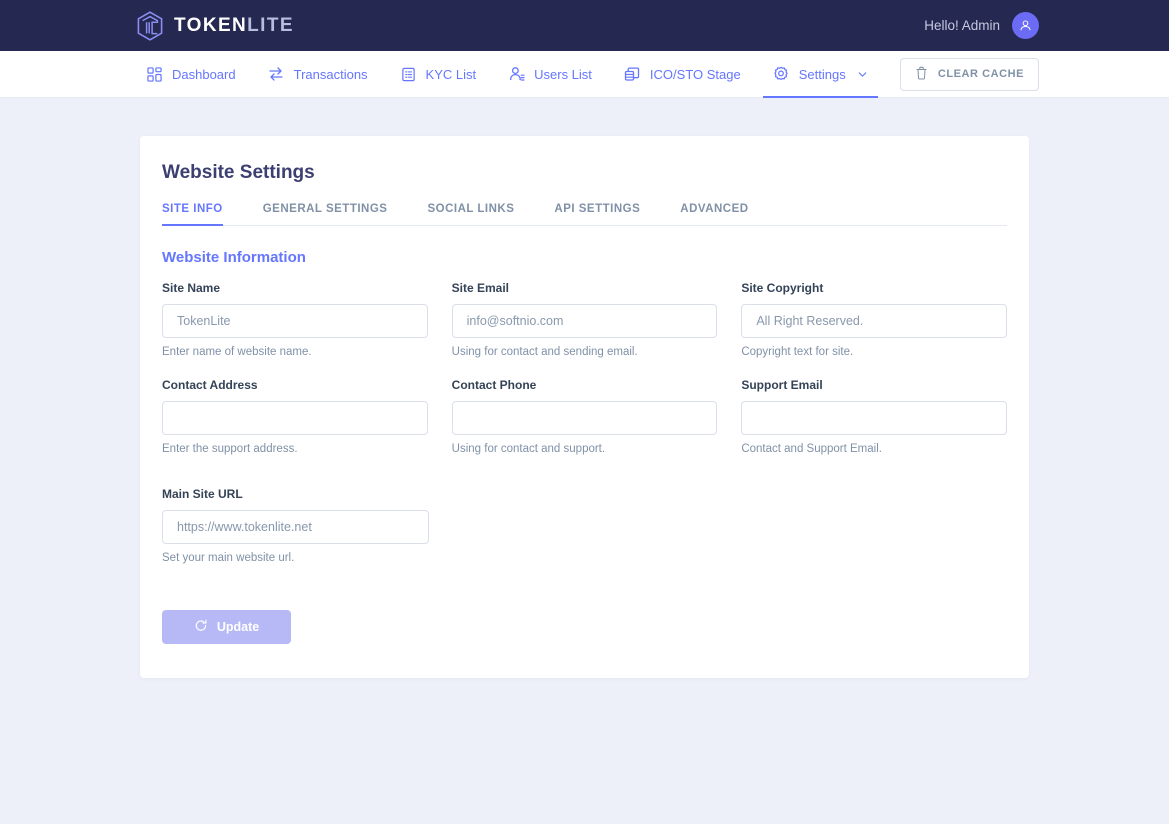  I want to click on nav-item-transactions: Transactions, so click(318, 74).